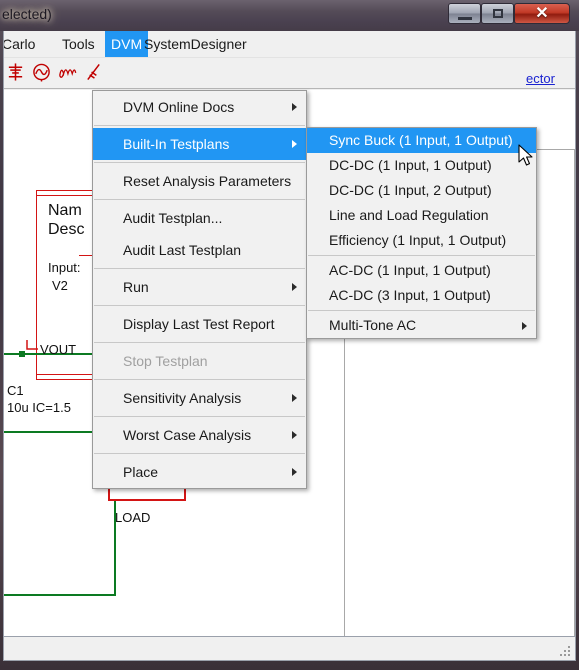  Describe the element at coordinates (289, 15) in the screenshot. I see `title-bar: elected) ✕` at that location.